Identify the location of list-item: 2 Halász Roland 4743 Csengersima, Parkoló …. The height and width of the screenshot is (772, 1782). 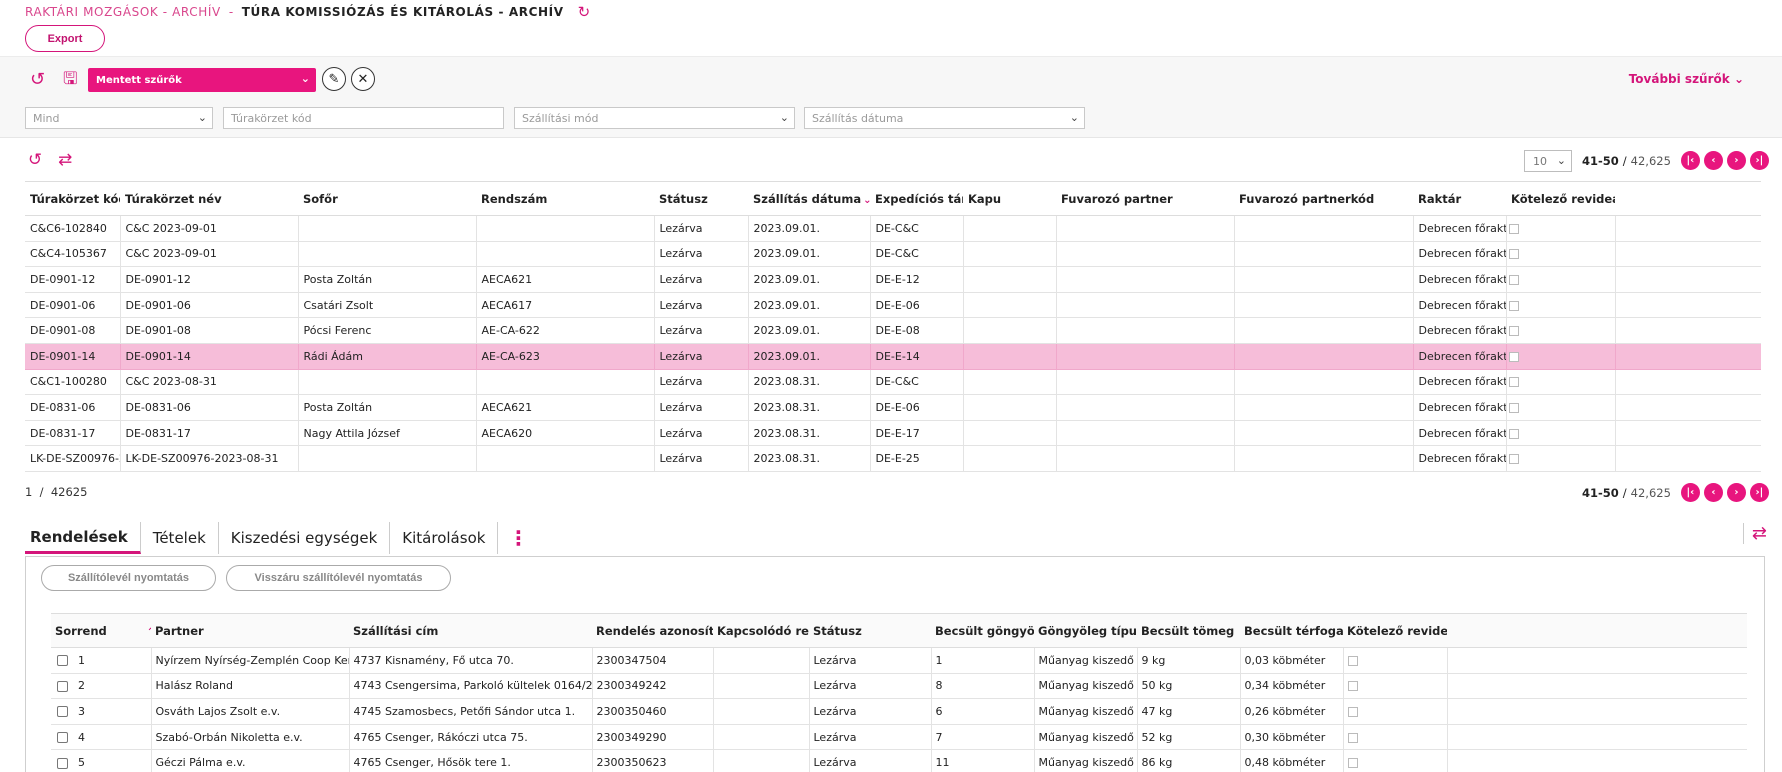
(899, 686).